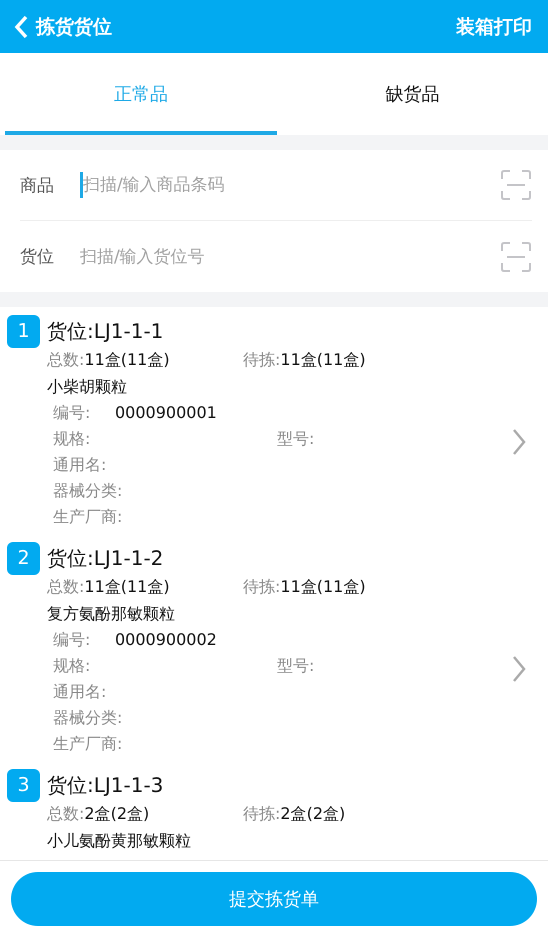  What do you see at coordinates (105, 785) in the screenshot?
I see `location-title: 货位:LJ1-1-3` at bounding box center [105, 785].